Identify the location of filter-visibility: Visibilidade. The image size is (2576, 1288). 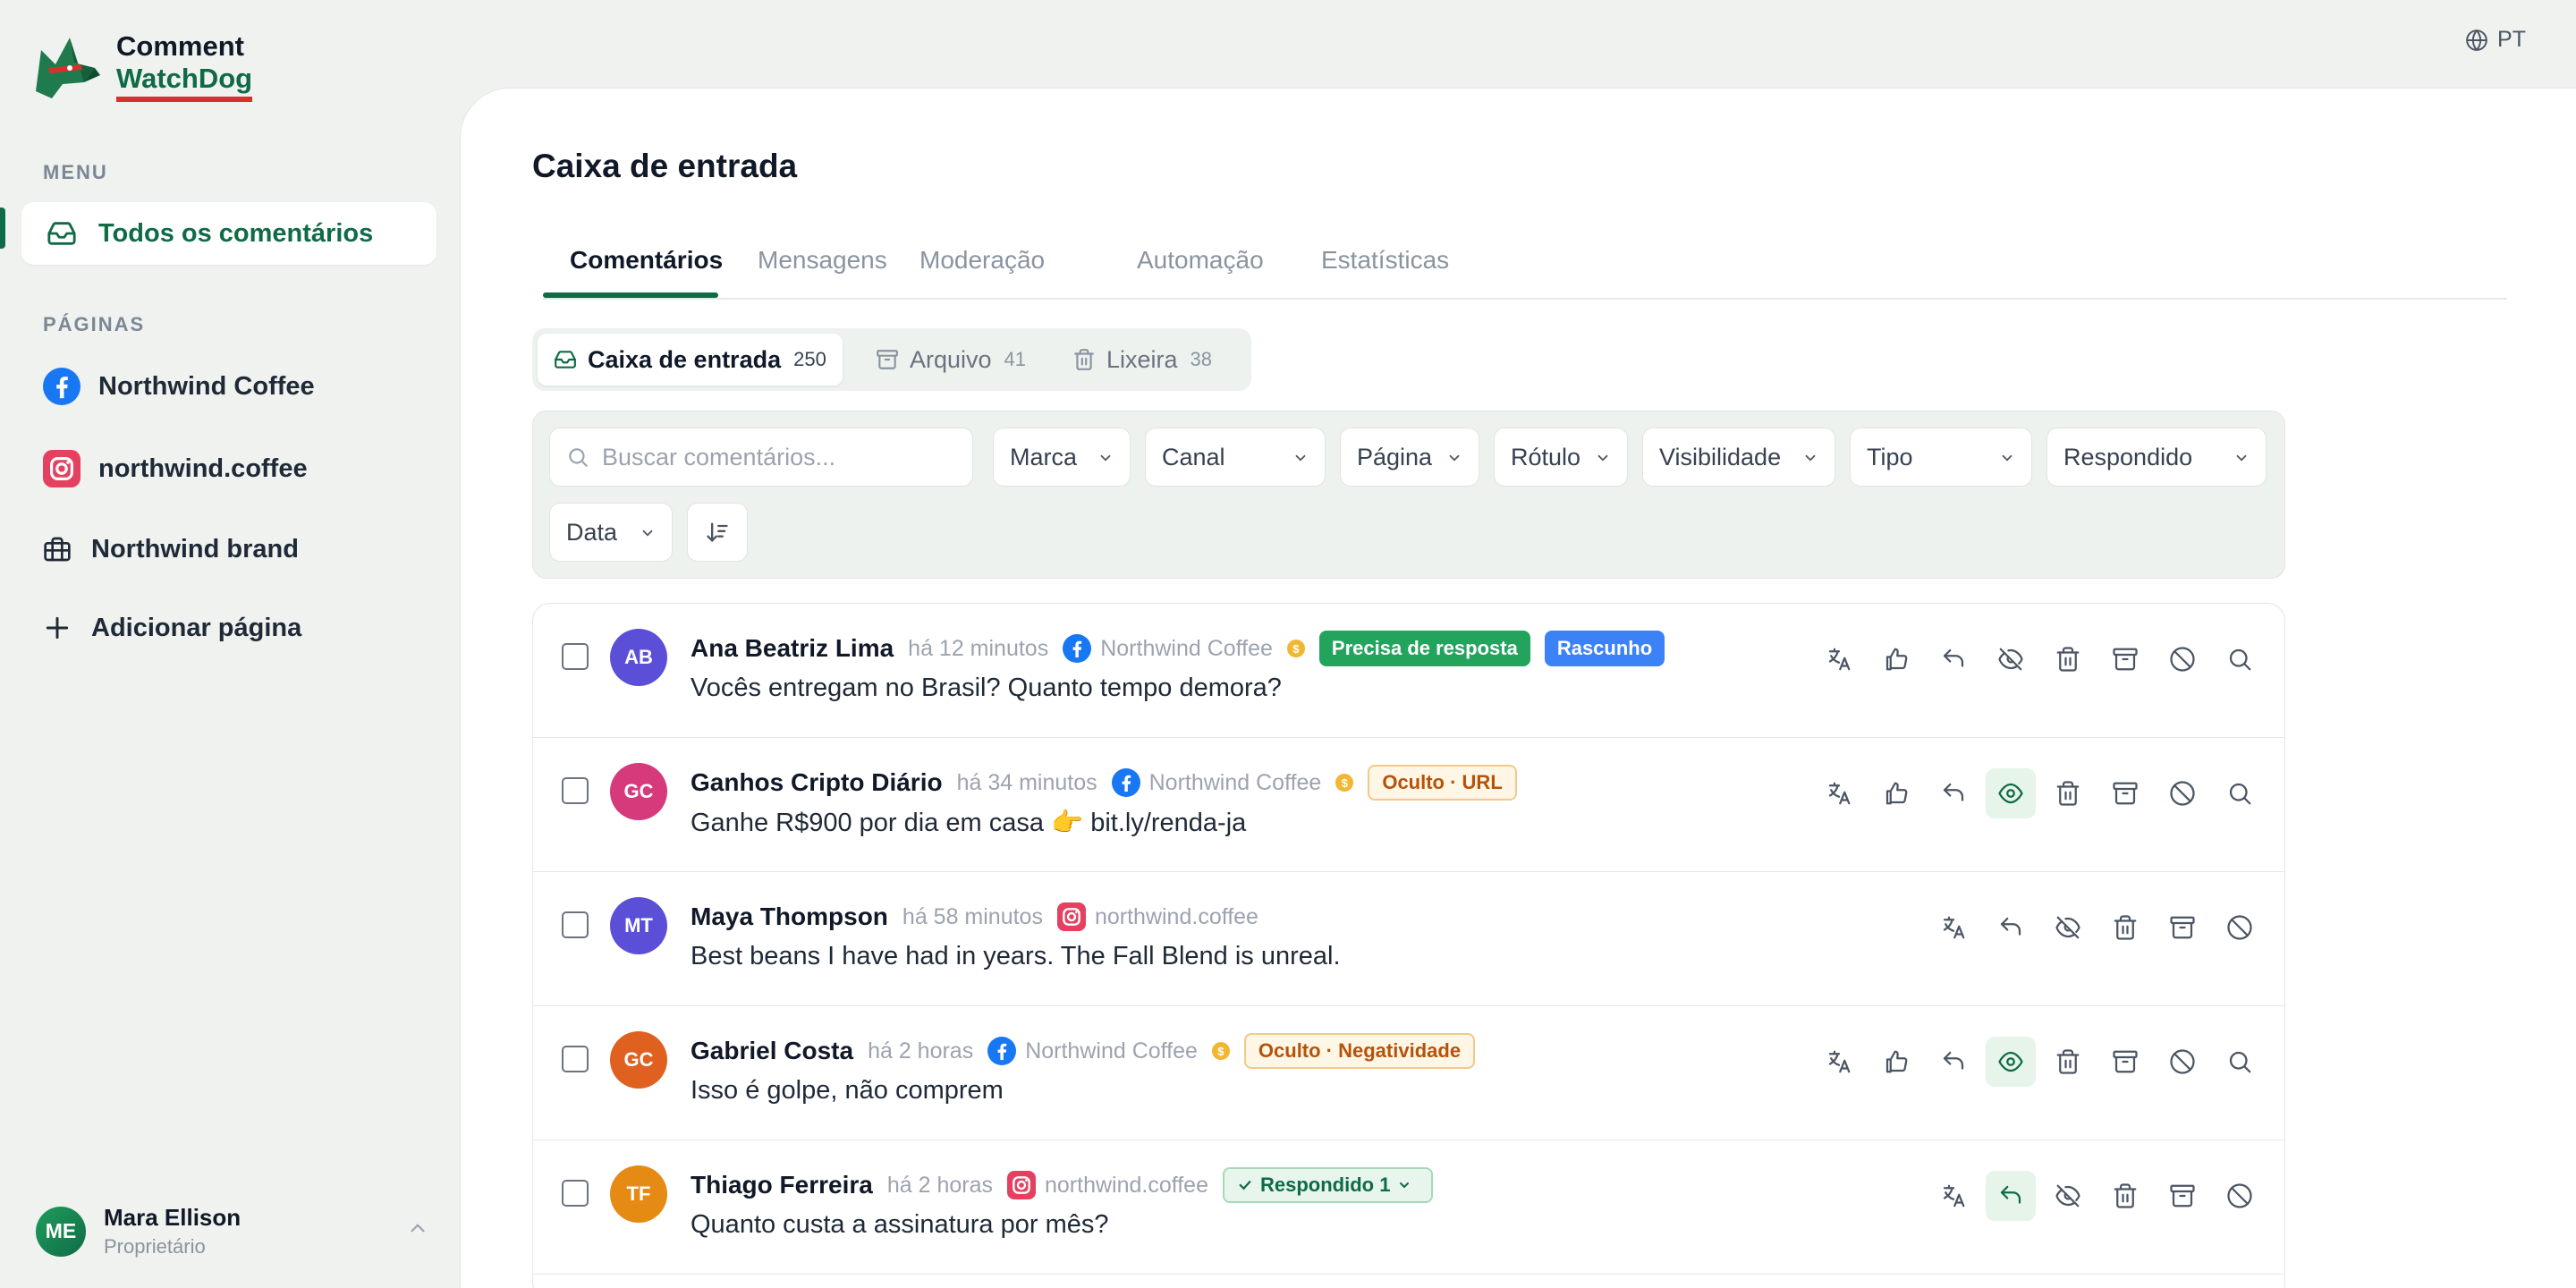
(1738, 457).